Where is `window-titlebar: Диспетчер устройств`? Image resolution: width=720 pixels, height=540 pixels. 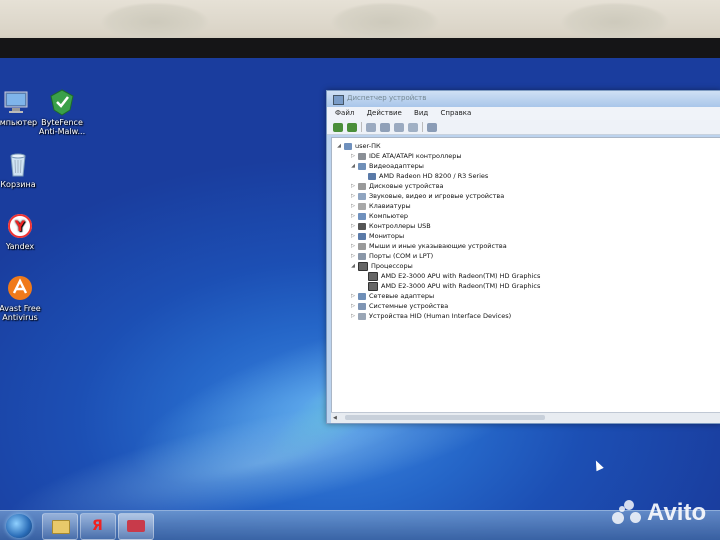
window-titlebar: Диспетчер устройств is located at coordinates (523, 99).